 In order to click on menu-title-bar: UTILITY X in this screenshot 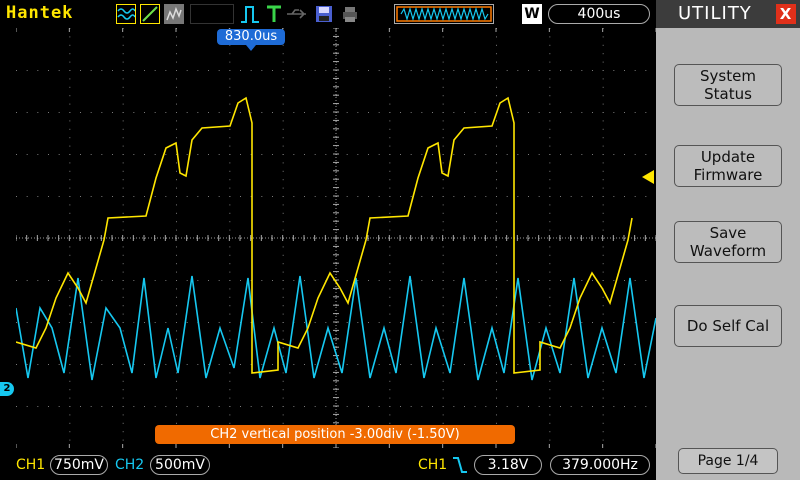, I will do `click(728, 14)`.